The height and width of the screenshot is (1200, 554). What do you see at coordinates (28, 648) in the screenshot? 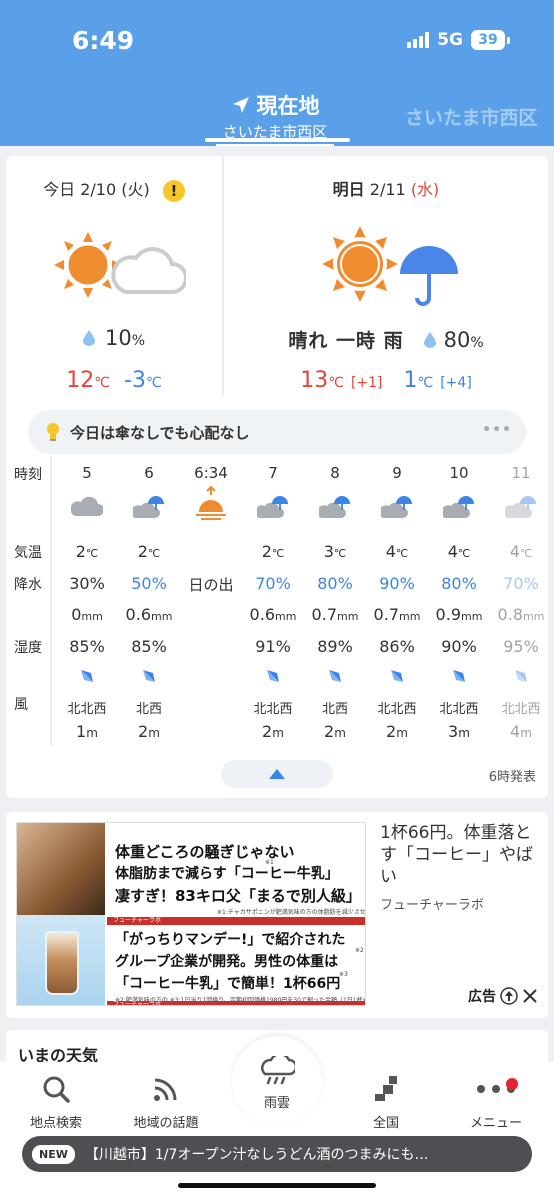
I see `label-humidity: 湿度` at bounding box center [28, 648].